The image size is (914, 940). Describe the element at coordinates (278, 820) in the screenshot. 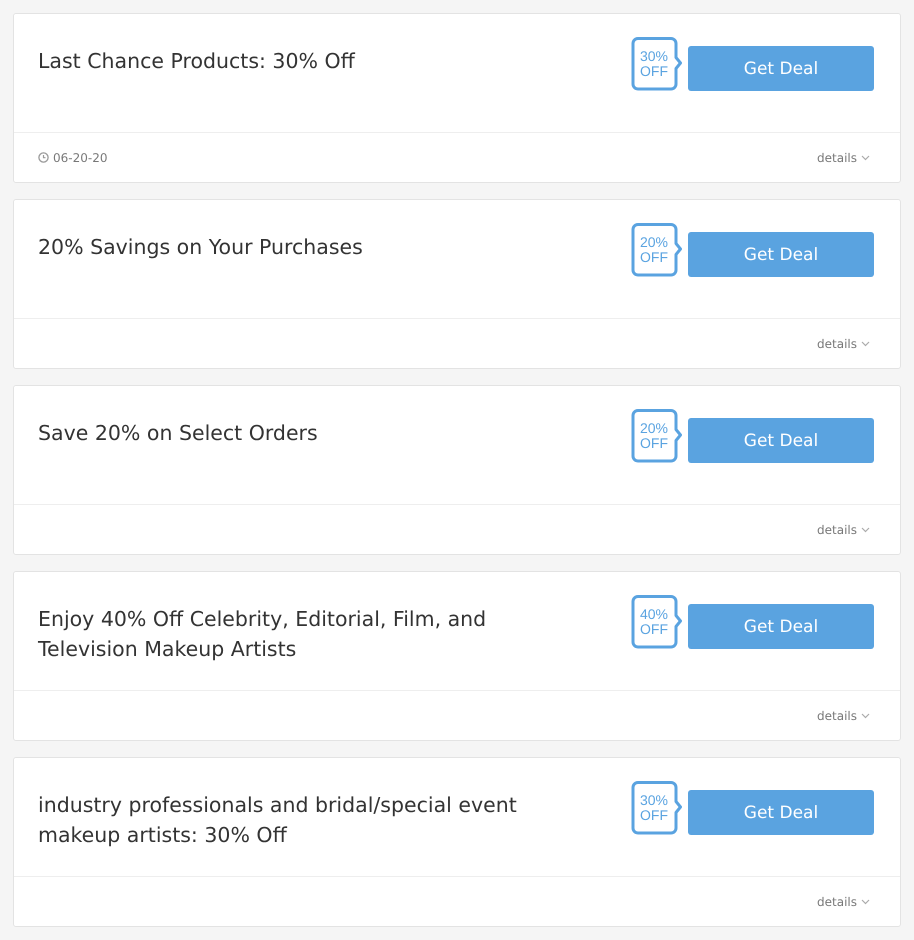

I see `deal-title: industry professionals and bridal/special event makeup artists: 30% Off` at that location.